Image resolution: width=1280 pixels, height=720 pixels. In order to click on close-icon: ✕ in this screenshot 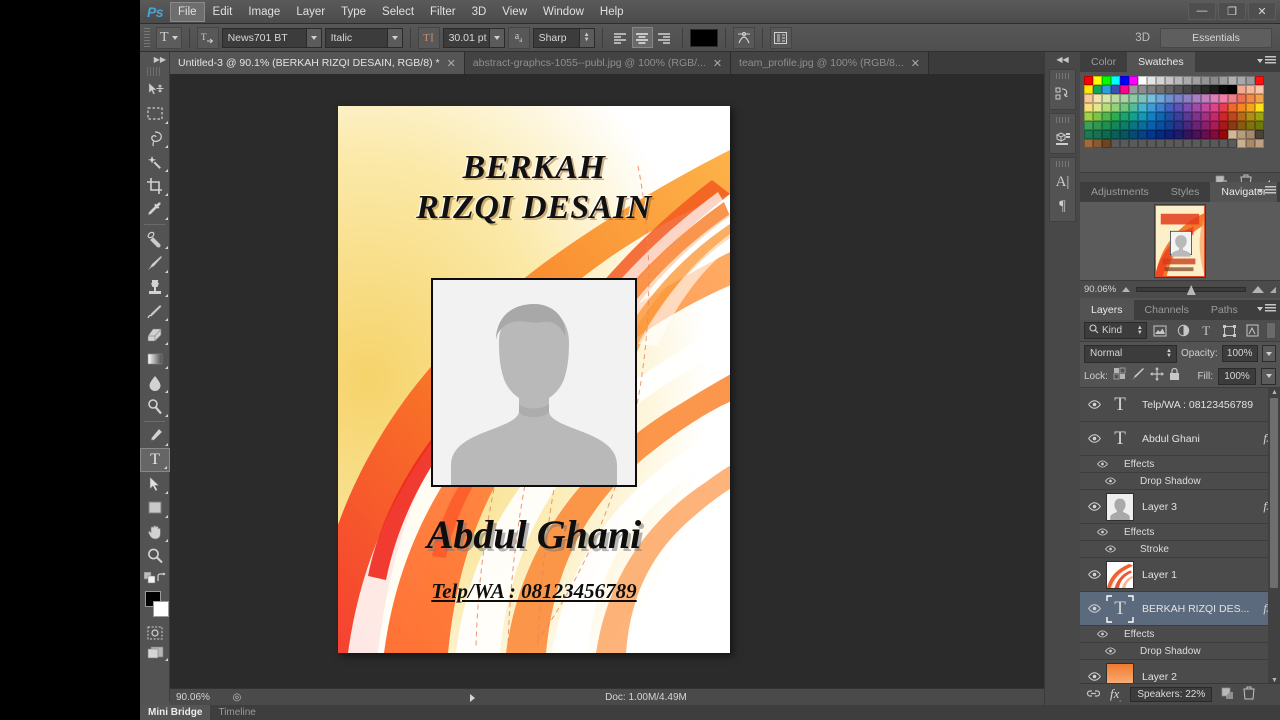, I will do `click(915, 63)`.